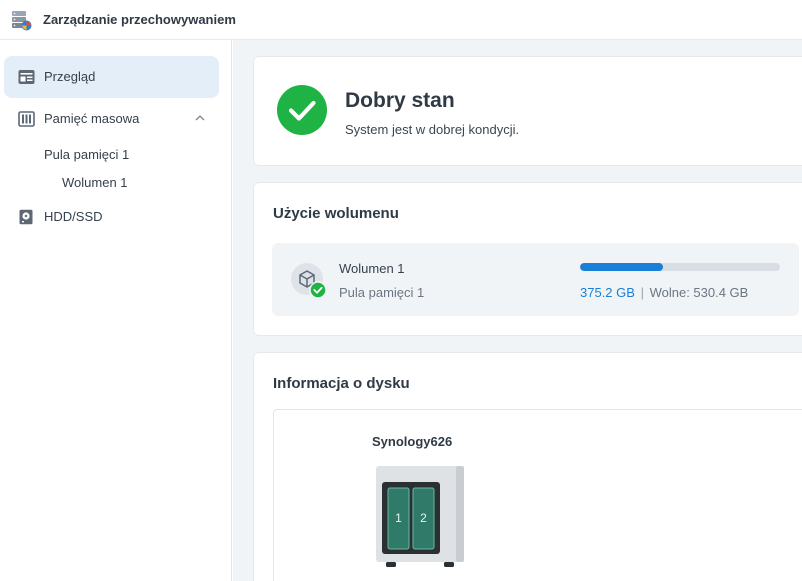  Describe the element at coordinates (621, 267) in the screenshot. I see `volume-usage-bar-fill` at that location.